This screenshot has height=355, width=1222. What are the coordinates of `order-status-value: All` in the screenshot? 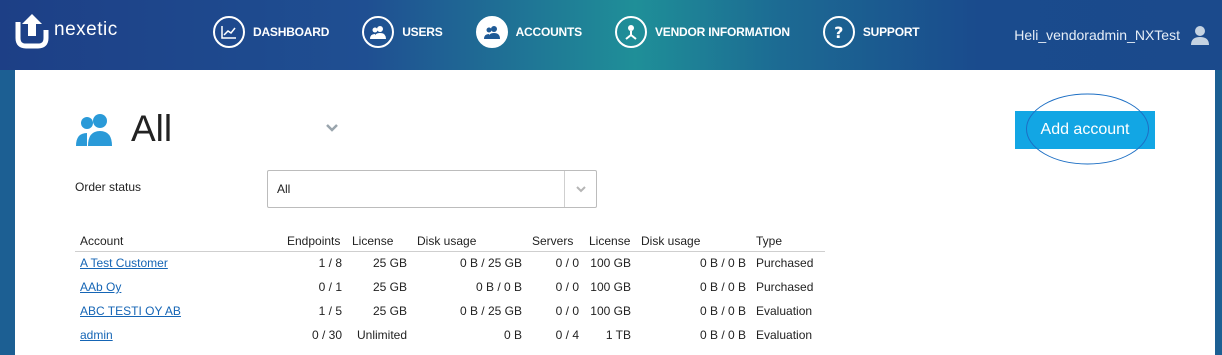 It's located at (284, 189).